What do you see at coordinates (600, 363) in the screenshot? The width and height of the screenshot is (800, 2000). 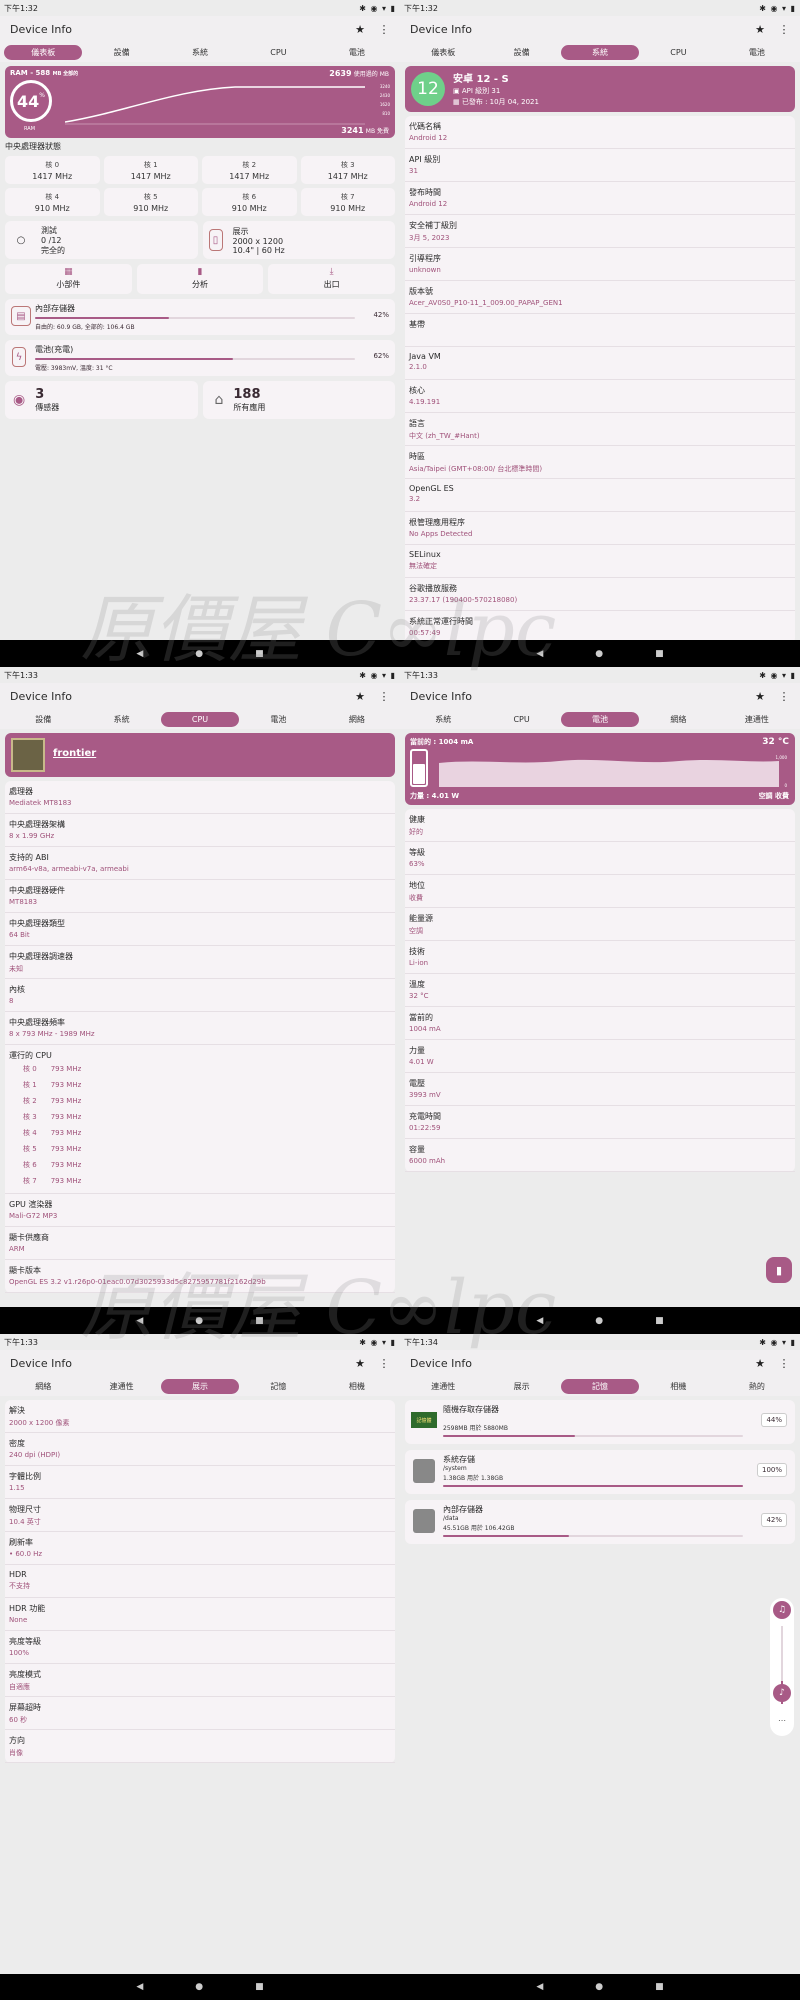 I see `system-info-row: Java VM 2.1.0` at bounding box center [600, 363].